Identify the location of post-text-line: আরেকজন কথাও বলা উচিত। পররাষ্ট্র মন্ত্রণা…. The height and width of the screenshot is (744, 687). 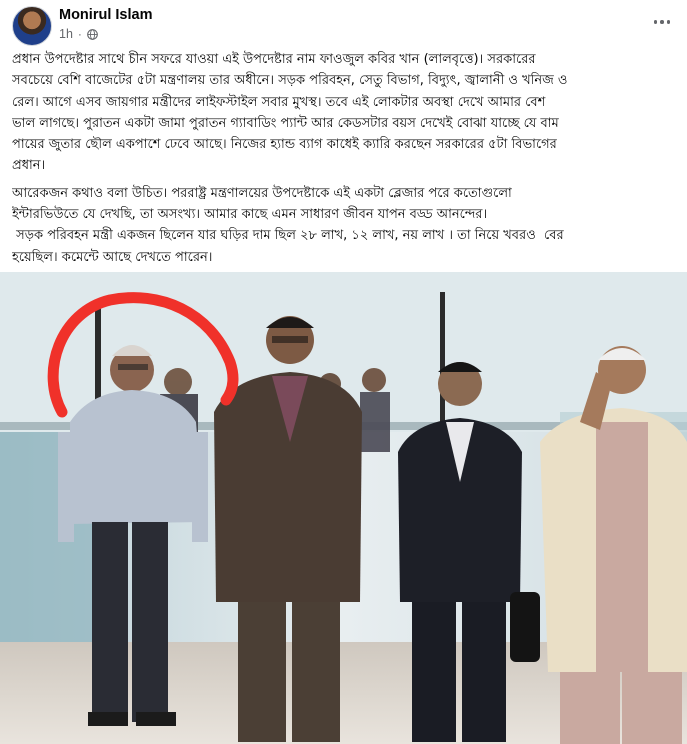
(262, 193).